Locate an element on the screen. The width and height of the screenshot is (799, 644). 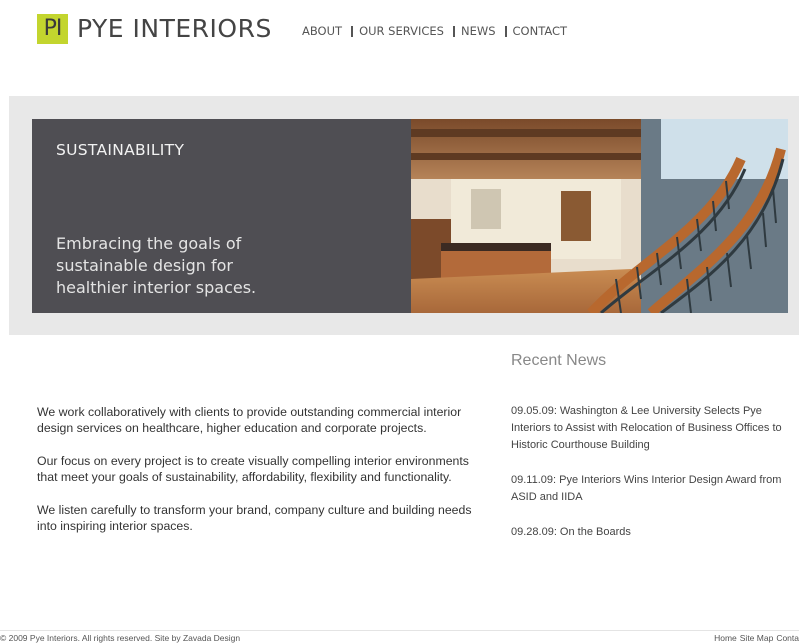
nav-contact: CONTACT is located at coordinates (540, 31).